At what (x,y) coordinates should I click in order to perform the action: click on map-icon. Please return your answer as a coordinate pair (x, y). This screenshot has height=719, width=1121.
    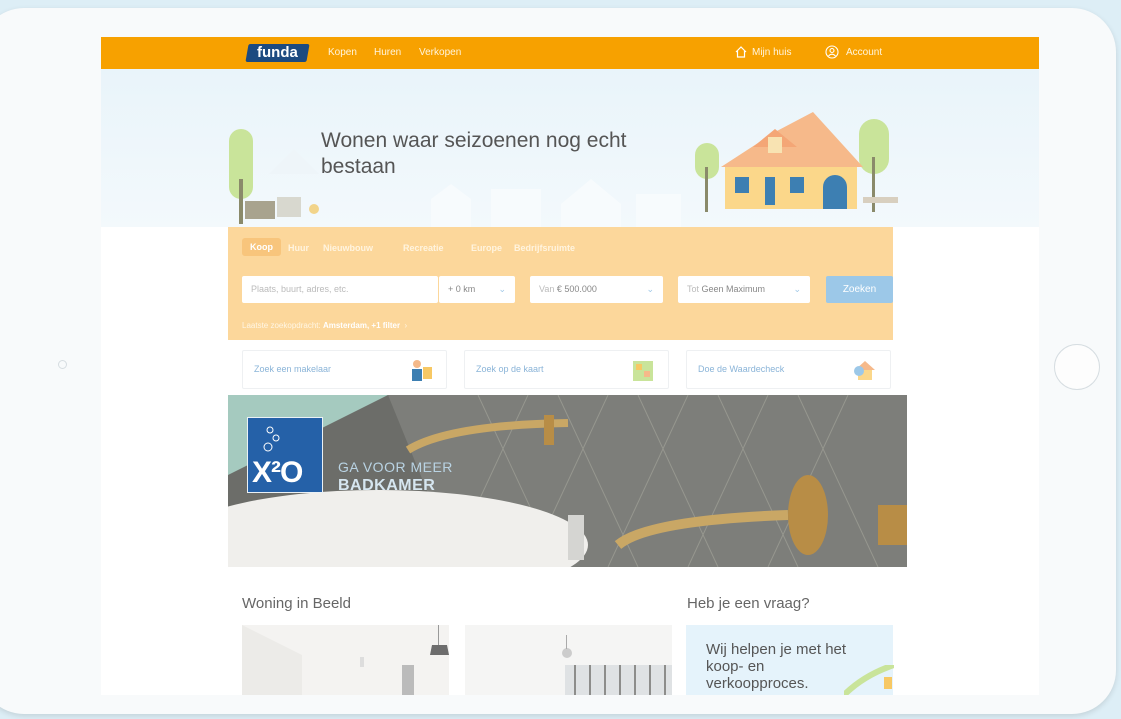
    Looking at the image, I should click on (643, 371).